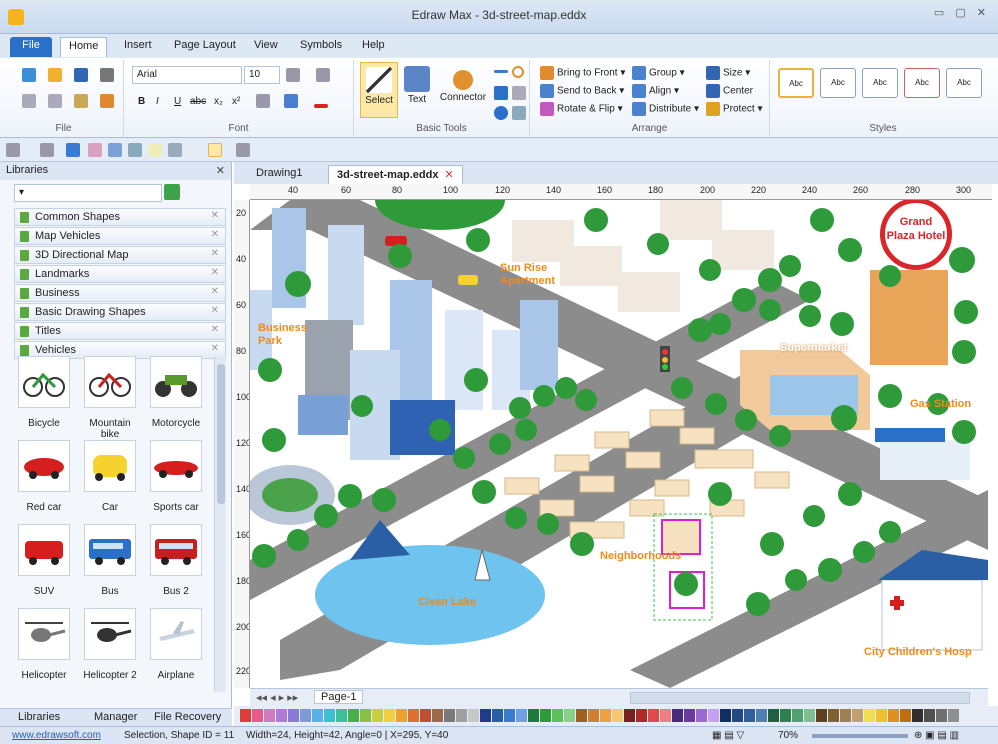 This screenshot has width=998, height=744. What do you see at coordinates (115, 150) in the screenshot?
I see `image-icon` at bounding box center [115, 150].